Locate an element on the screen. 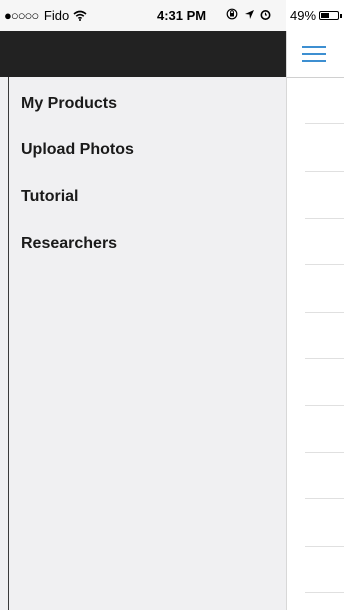  battery-percentage: 49% is located at coordinates (303, 15).